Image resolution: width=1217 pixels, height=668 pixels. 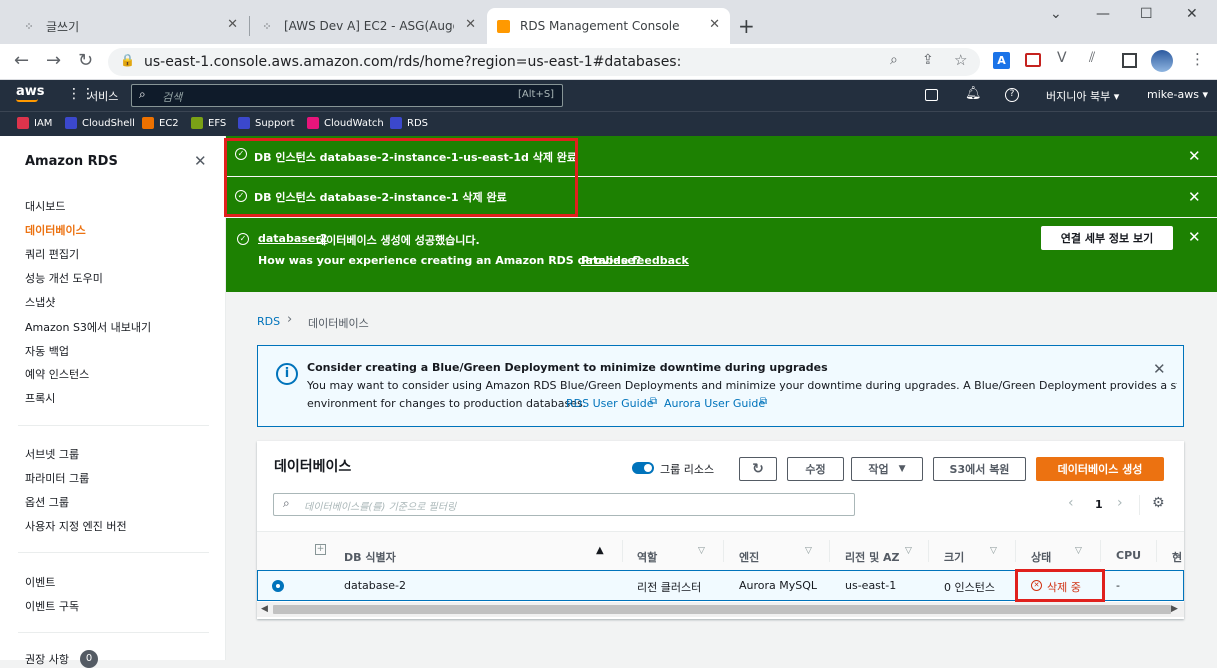 I want to click on avatar, so click(x=1162, y=61).